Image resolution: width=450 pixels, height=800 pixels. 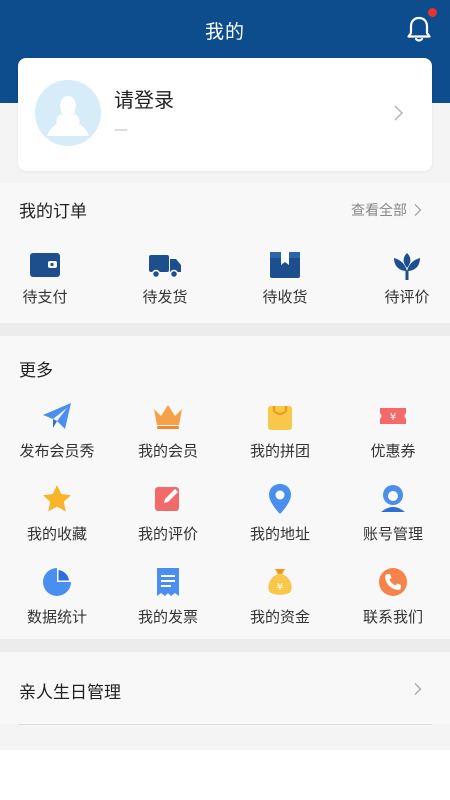 What do you see at coordinates (285, 297) in the screenshot?
I see `order-label: 待收货` at bounding box center [285, 297].